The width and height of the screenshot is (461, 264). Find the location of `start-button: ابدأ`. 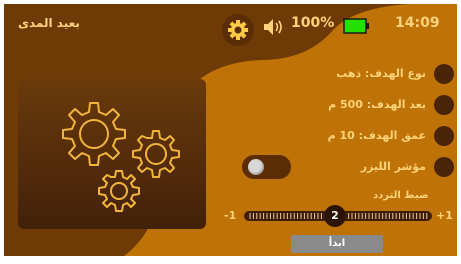

start-button: ابدأ is located at coordinates (337, 244).